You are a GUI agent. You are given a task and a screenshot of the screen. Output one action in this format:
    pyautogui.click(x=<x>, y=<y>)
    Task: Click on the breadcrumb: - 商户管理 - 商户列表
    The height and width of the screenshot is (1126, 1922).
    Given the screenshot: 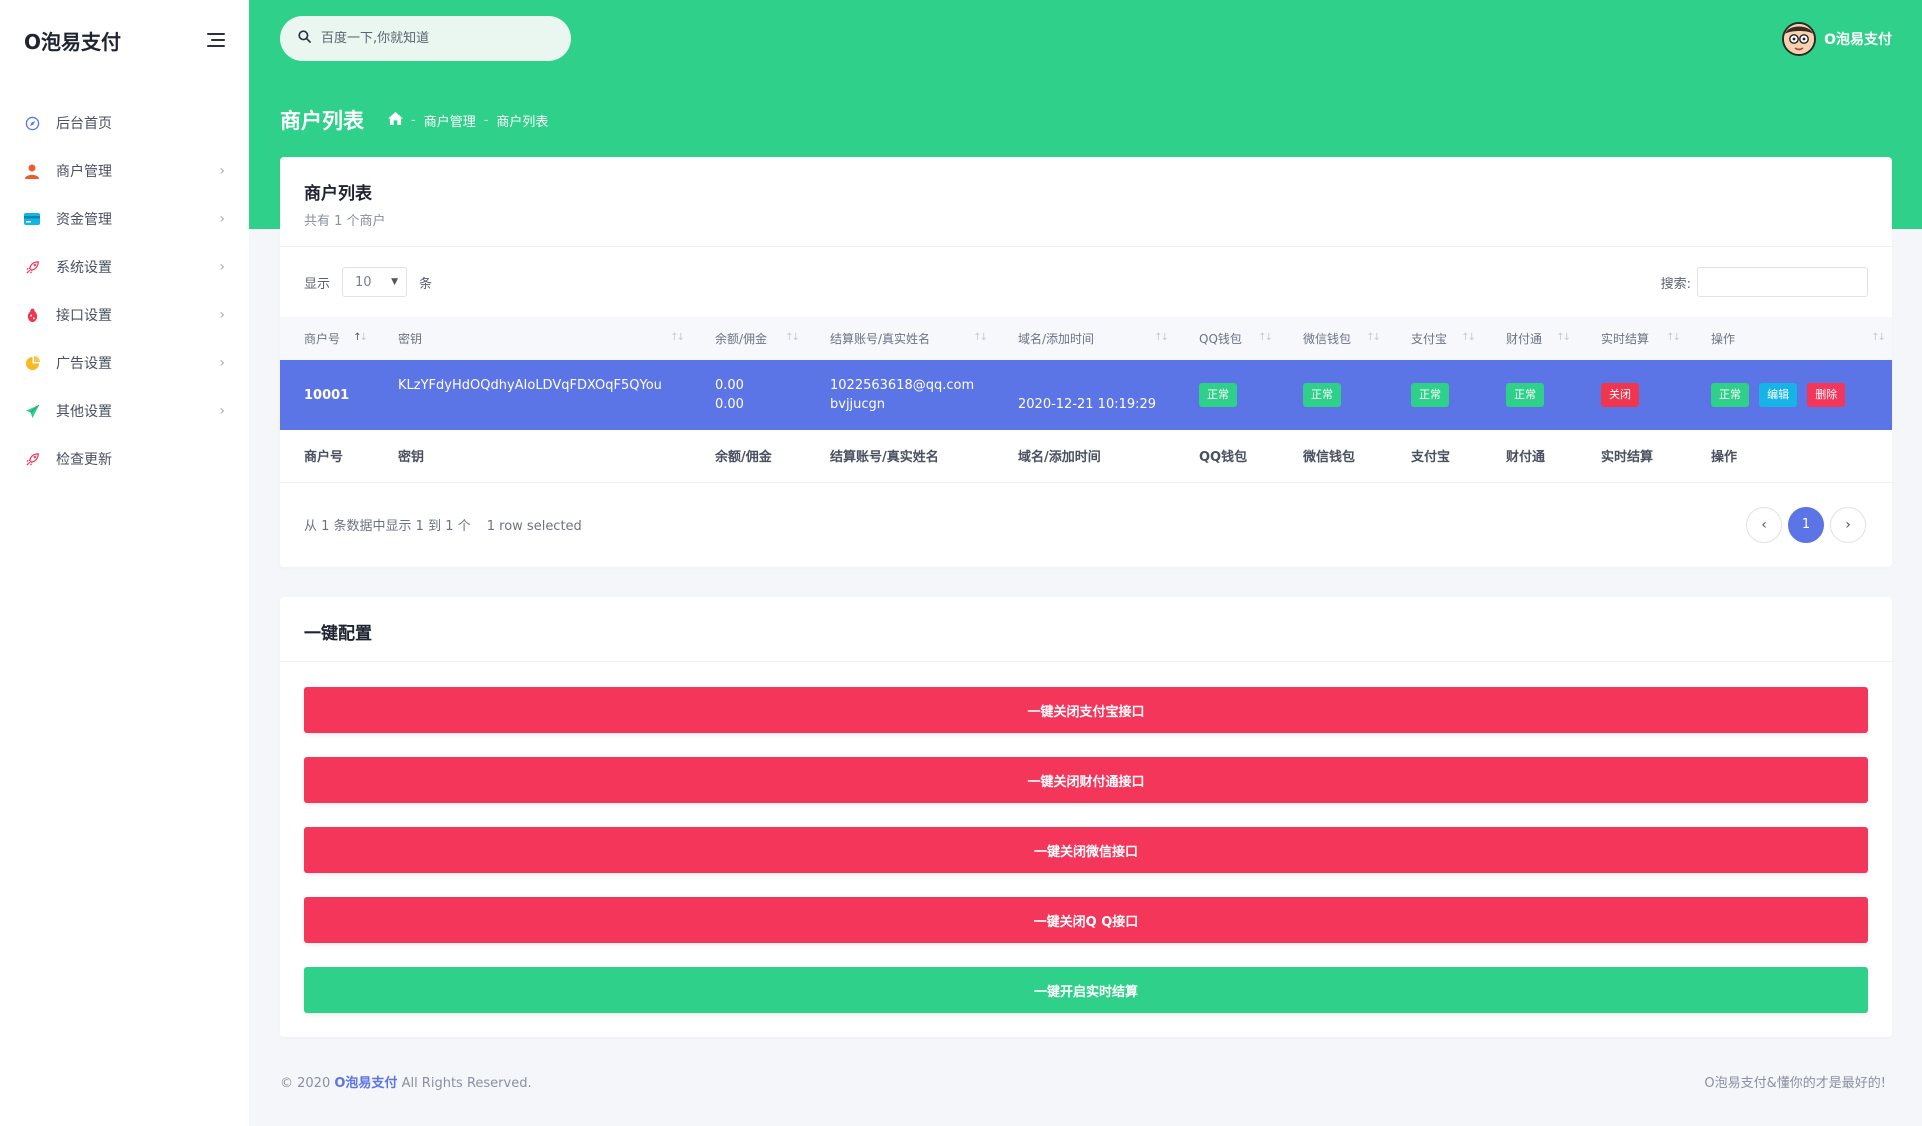 What is the action you would take?
    pyautogui.click(x=468, y=120)
    